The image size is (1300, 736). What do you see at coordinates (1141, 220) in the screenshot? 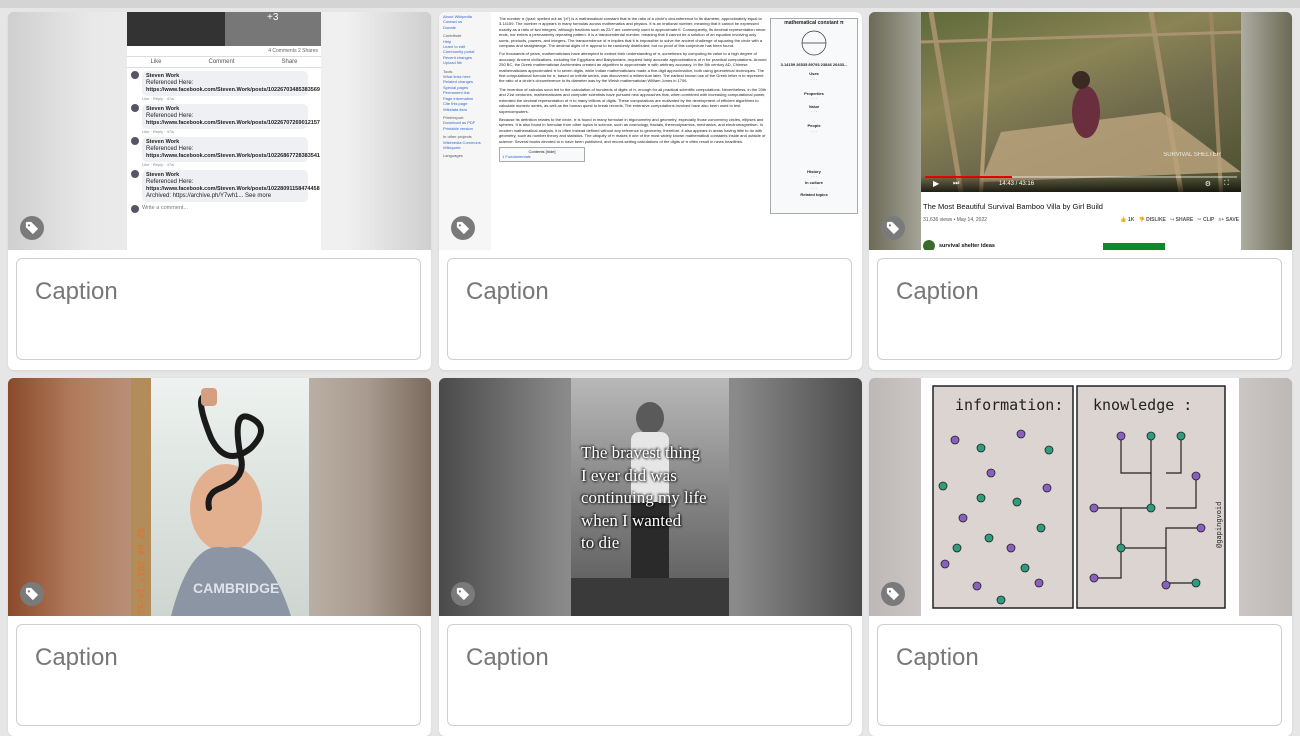
I see `dislike-icon: 👎` at bounding box center [1141, 220].